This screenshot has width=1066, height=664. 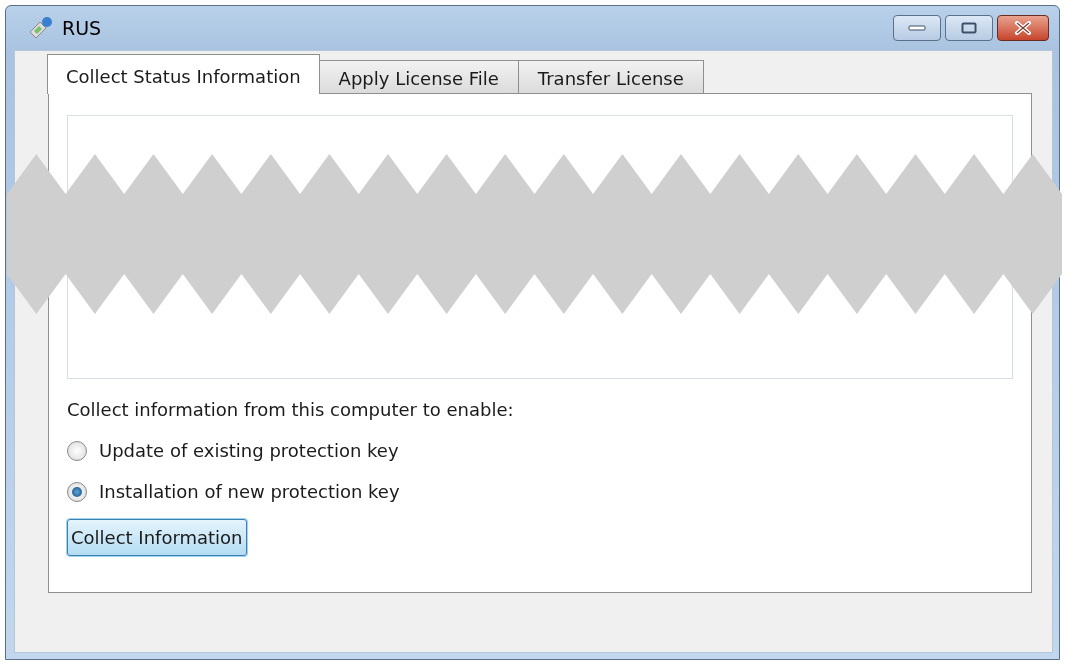 What do you see at coordinates (82, 28) in the screenshot?
I see `window-title: RUS` at bounding box center [82, 28].